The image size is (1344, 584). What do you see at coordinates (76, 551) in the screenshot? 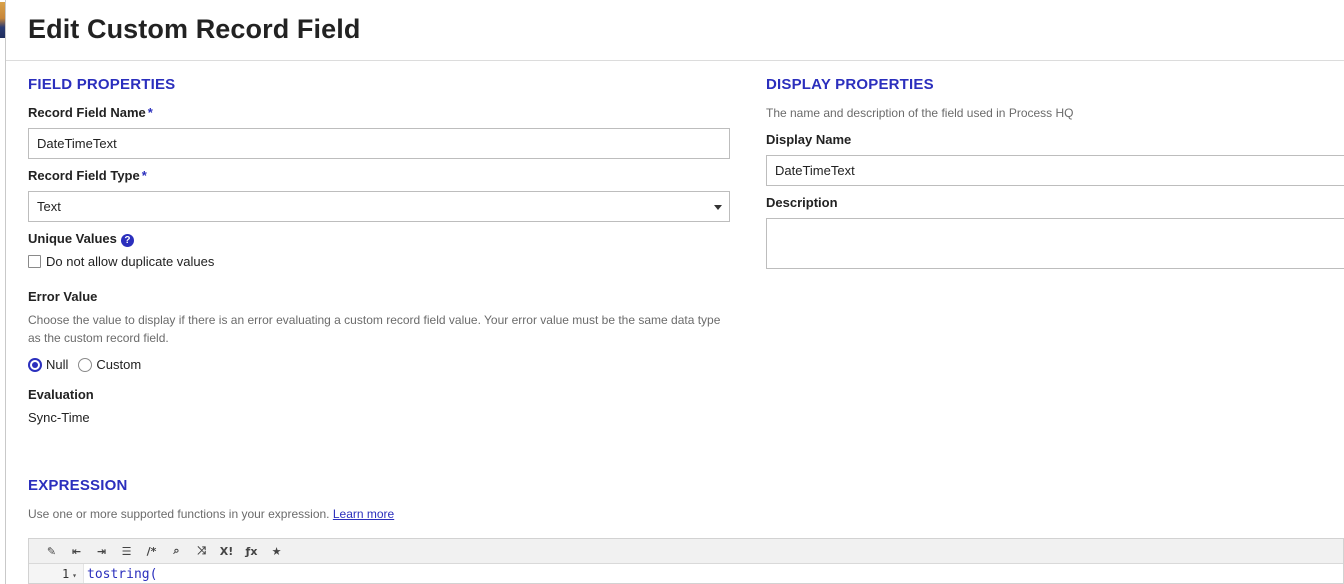
I see `outdent-icon: ⇤` at bounding box center [76, 551].